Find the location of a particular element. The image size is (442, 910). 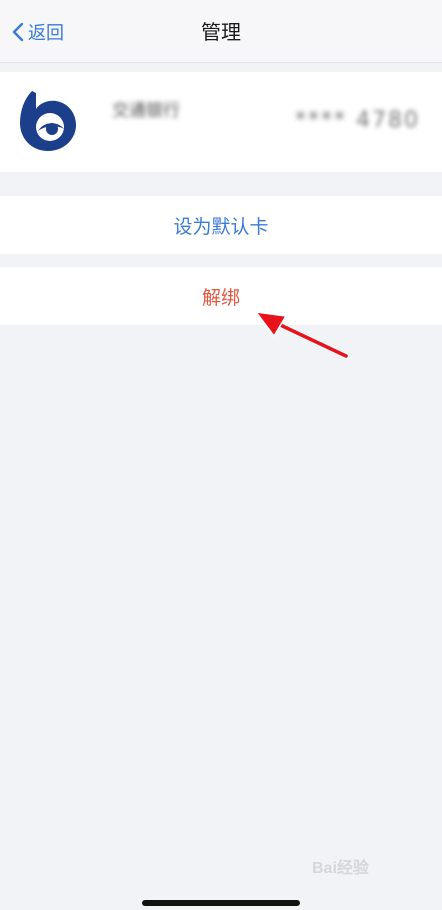

set-default-card-label: 设为默认卡 is located at coordinates (221, 226).